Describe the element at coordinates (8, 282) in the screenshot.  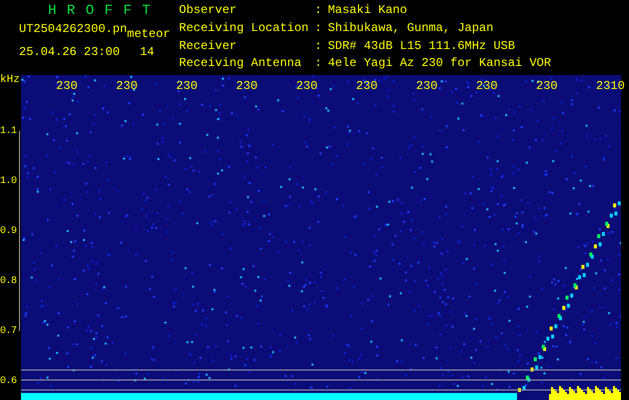
I see `axis-label: 0.8` at that location.